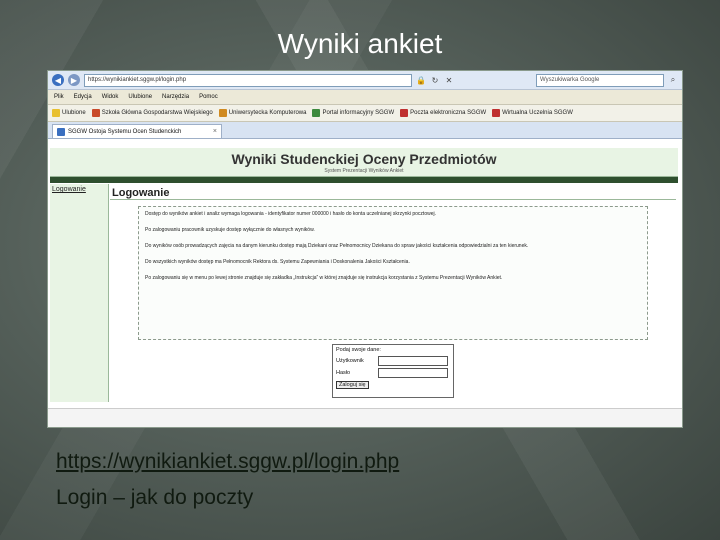 This screenshot has height=540, width=720. I want to click on address-input: https://wynikiankiet.sggw.pl/login.php, so click(248, 80).